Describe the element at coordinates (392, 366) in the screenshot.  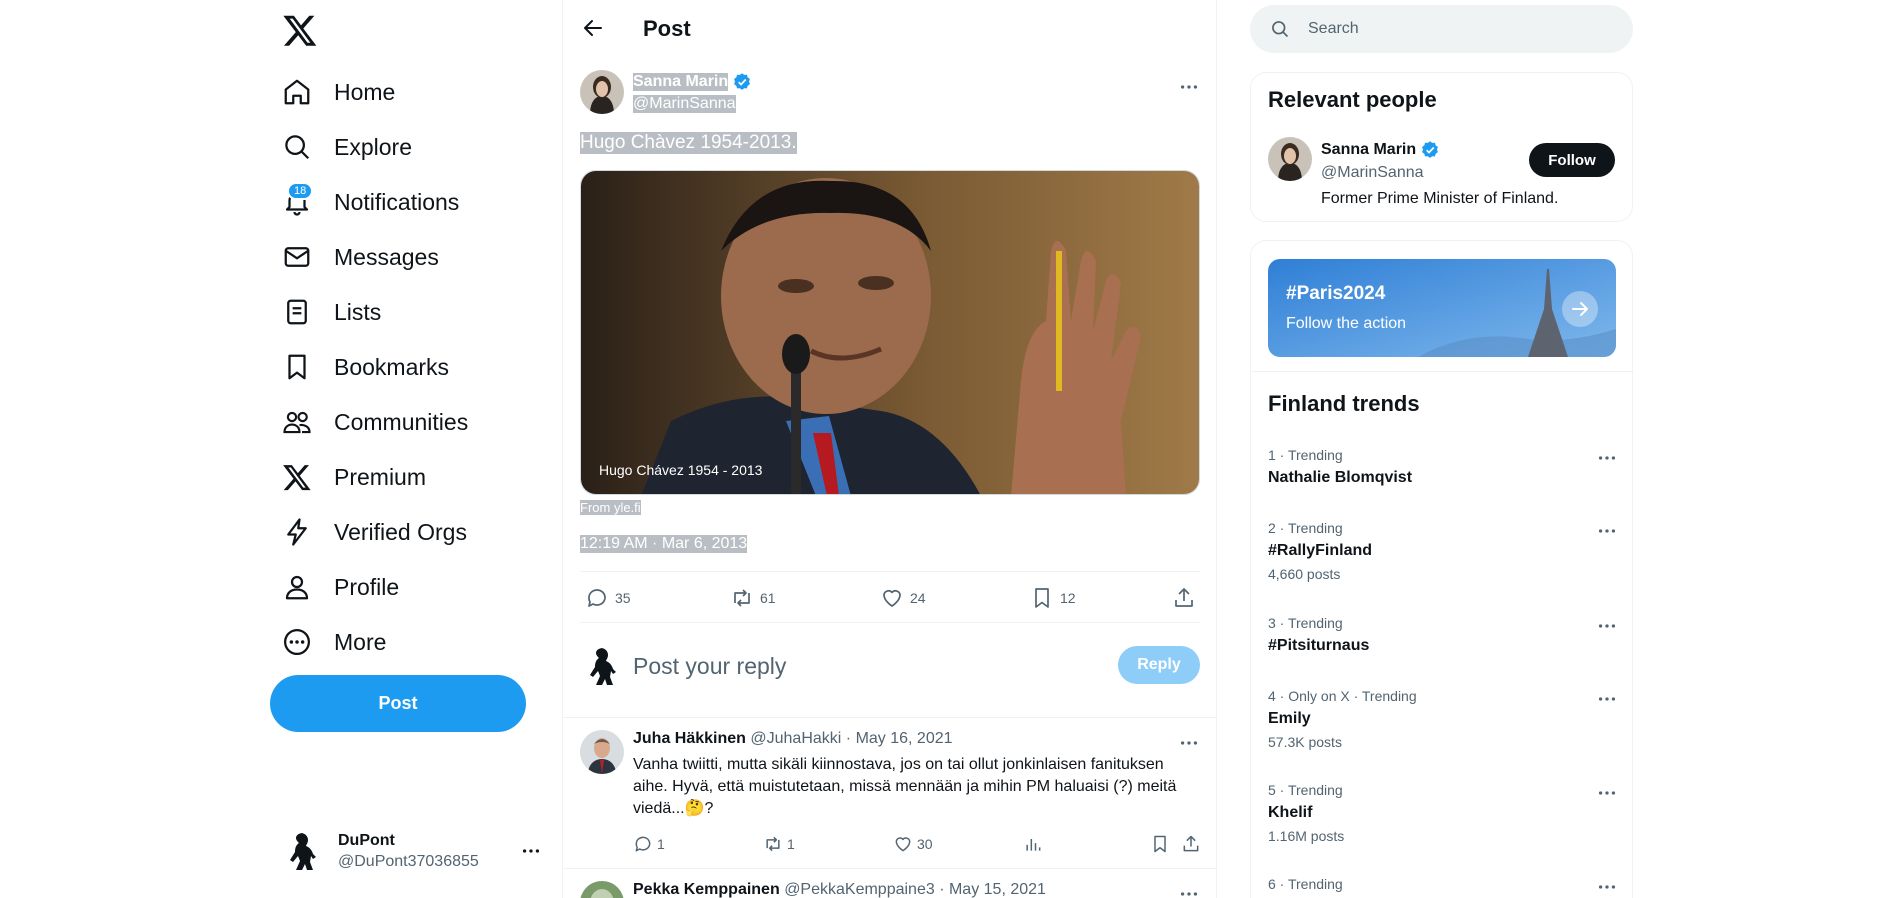
I see `nav-label-bookmarks: Bookmarks` at that location.